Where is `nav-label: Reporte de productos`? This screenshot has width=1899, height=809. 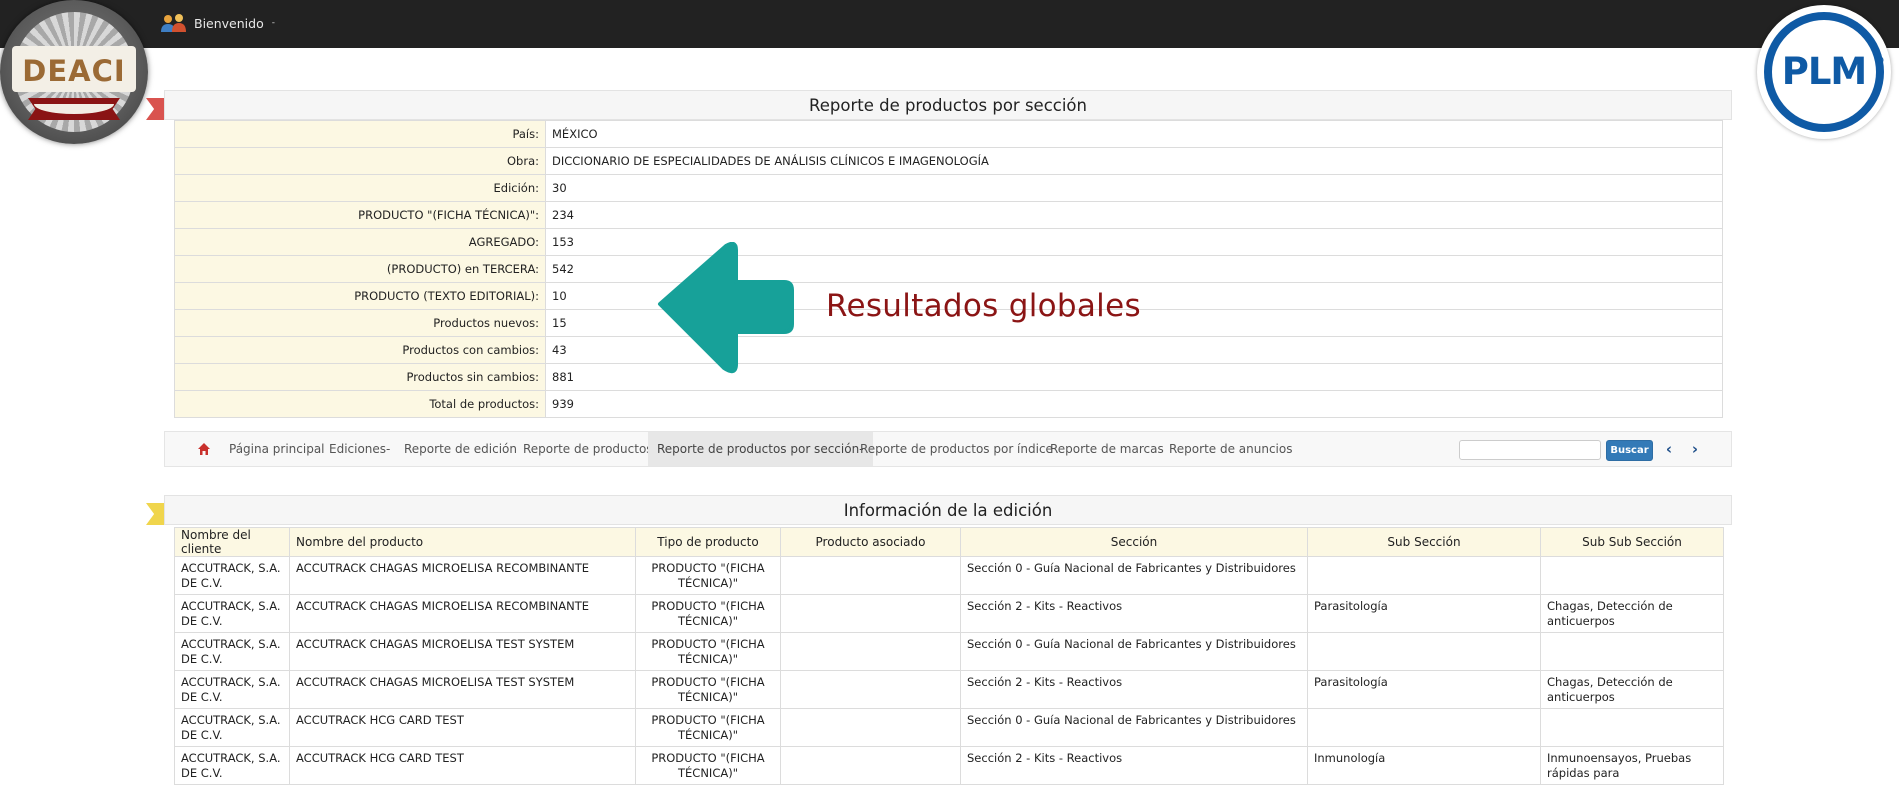
nav-label: Reporte de productos is located at coordinates (588, 449).